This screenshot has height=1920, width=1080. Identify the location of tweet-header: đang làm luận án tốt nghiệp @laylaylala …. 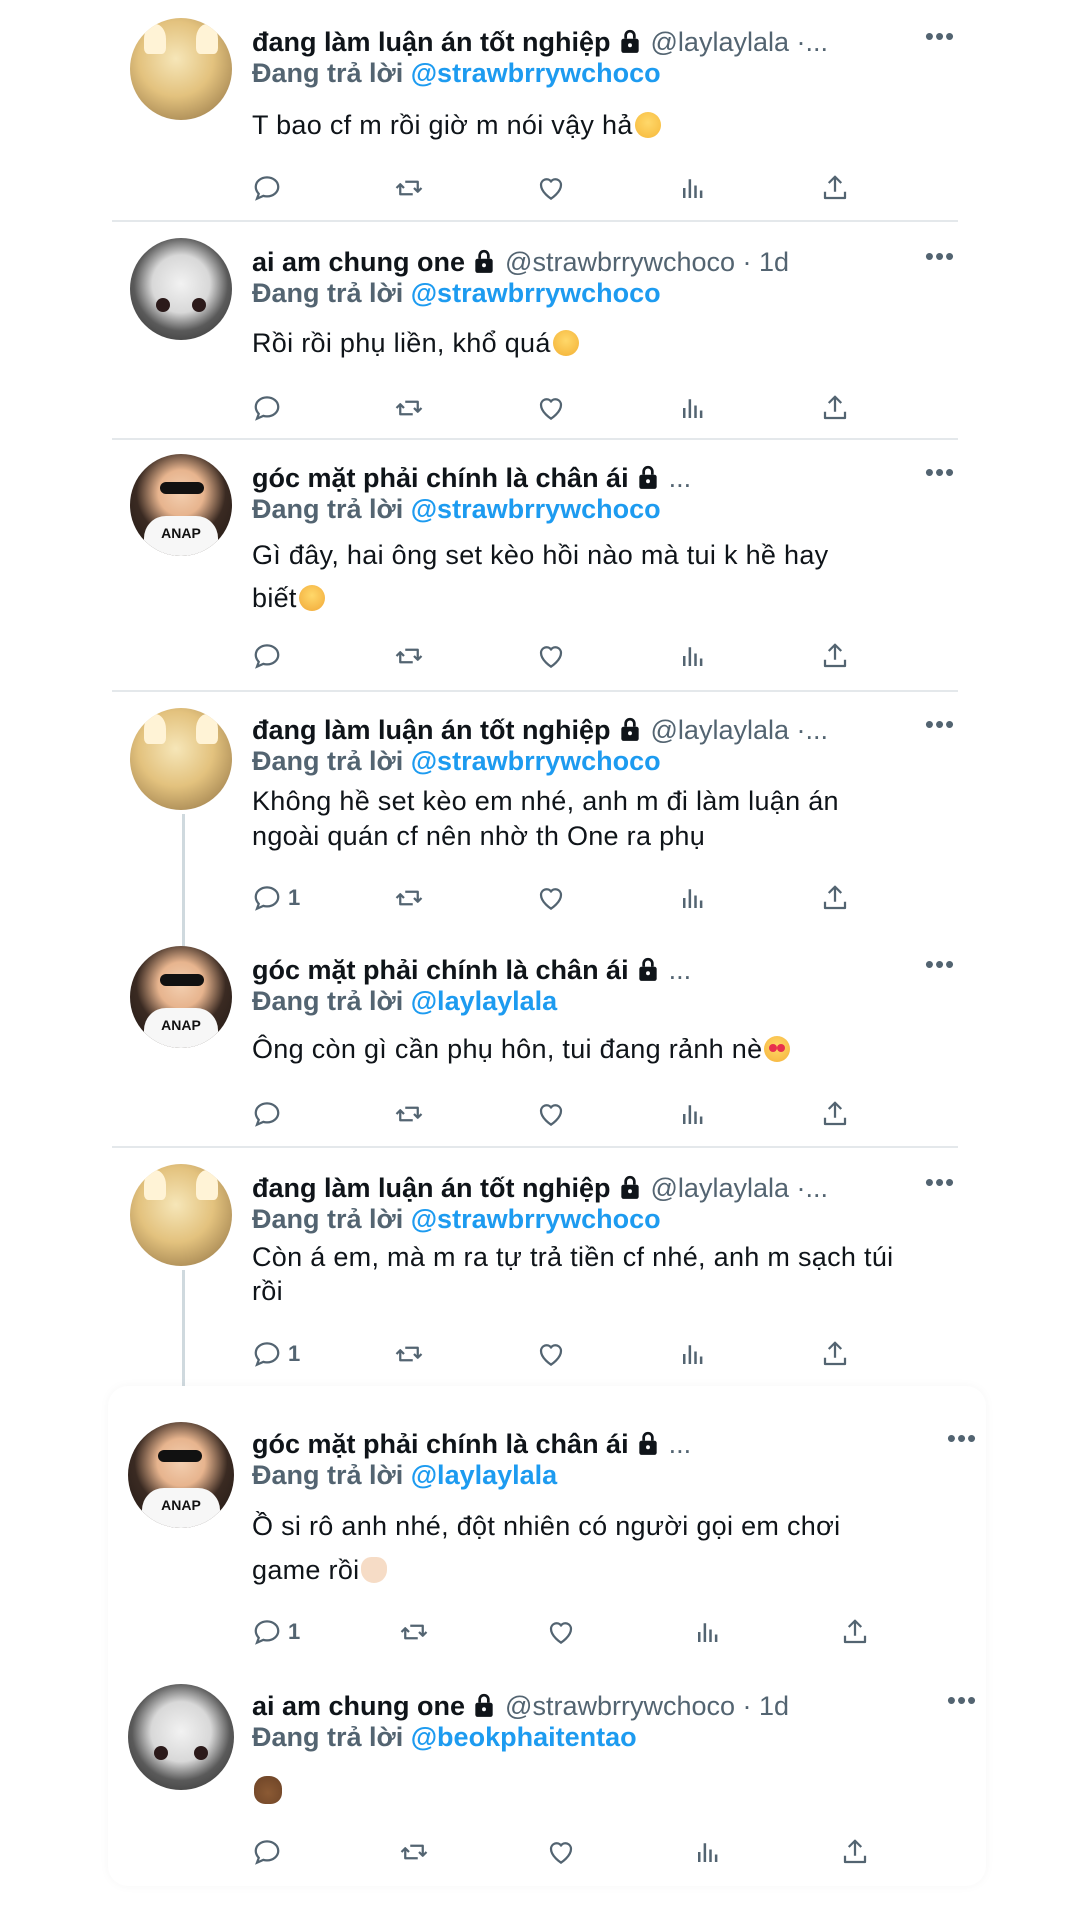
(605, 730).